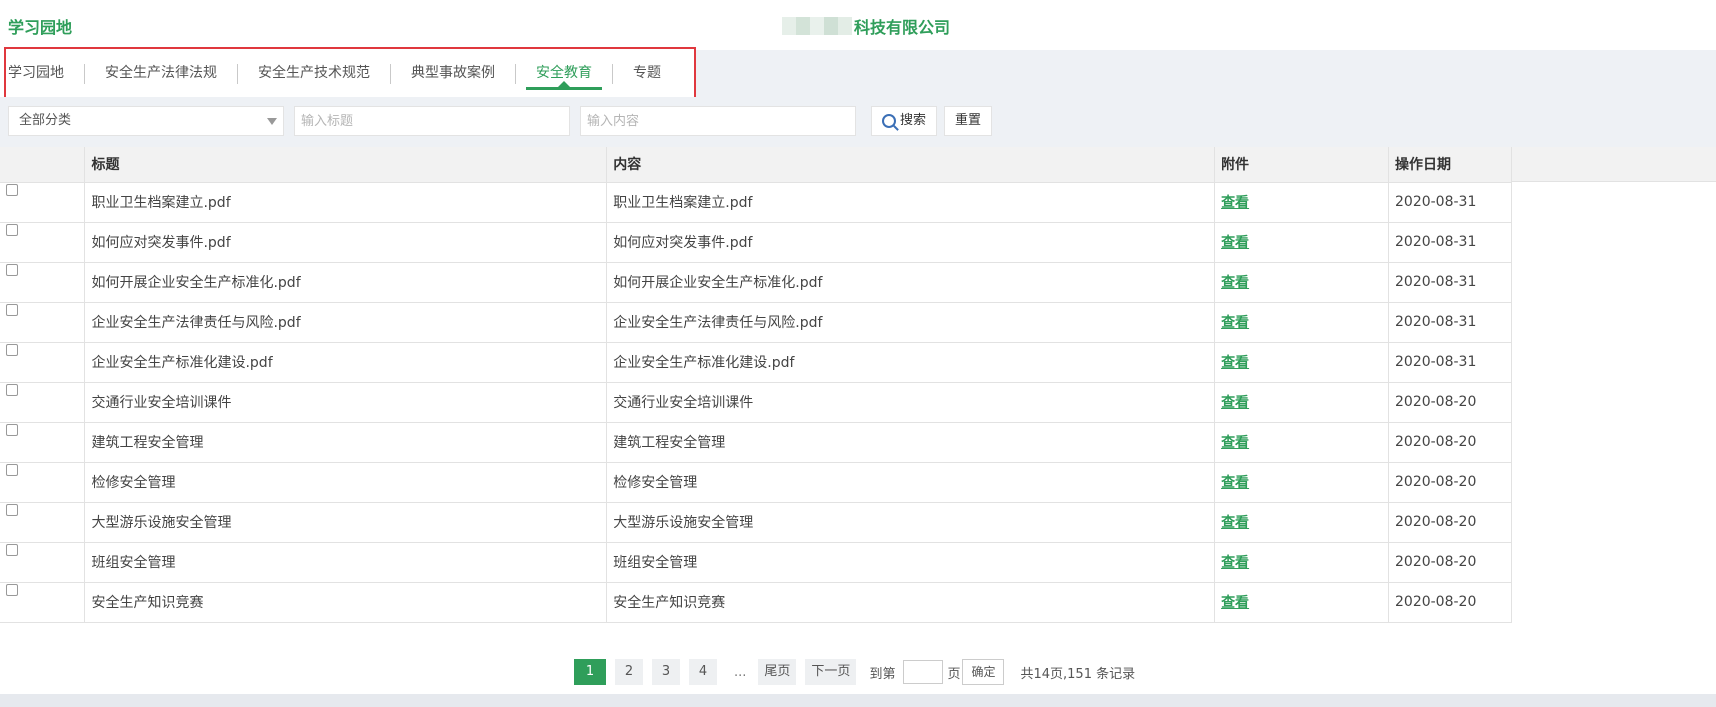 The width and height of the screenshot is (1716, 707). What do you see at coordinates (45, 120) in the screenshot?
I see `category-select-value: 全部分类` at bounding box center [45, 120].